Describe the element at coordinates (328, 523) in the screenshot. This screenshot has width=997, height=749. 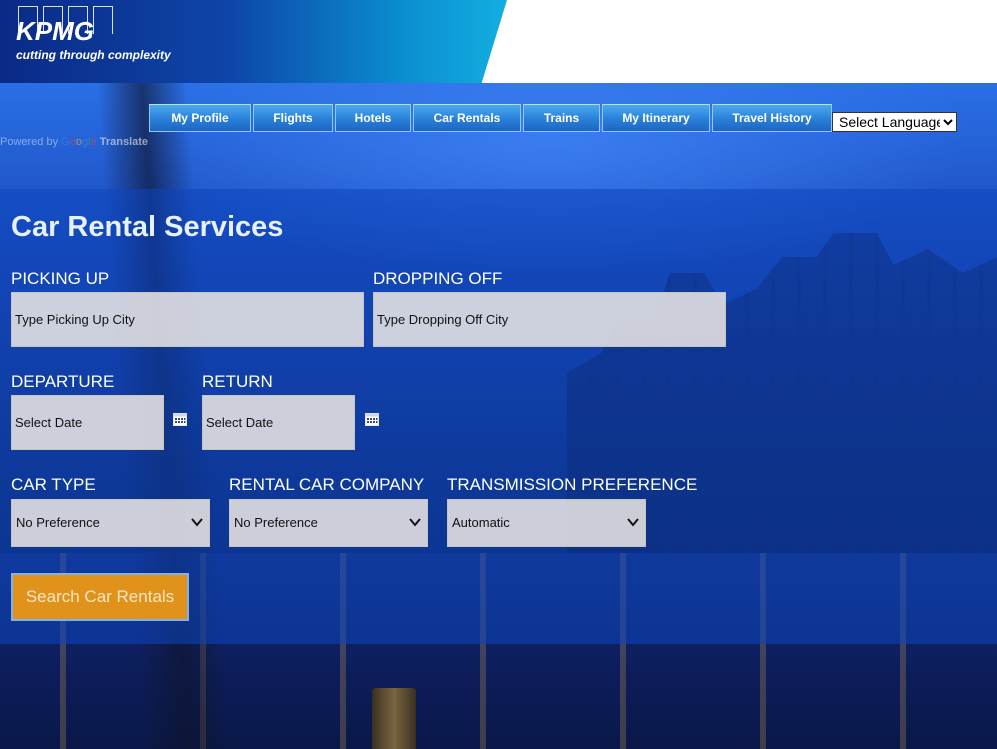
I see `rental-company-select: No Preference` at that location.